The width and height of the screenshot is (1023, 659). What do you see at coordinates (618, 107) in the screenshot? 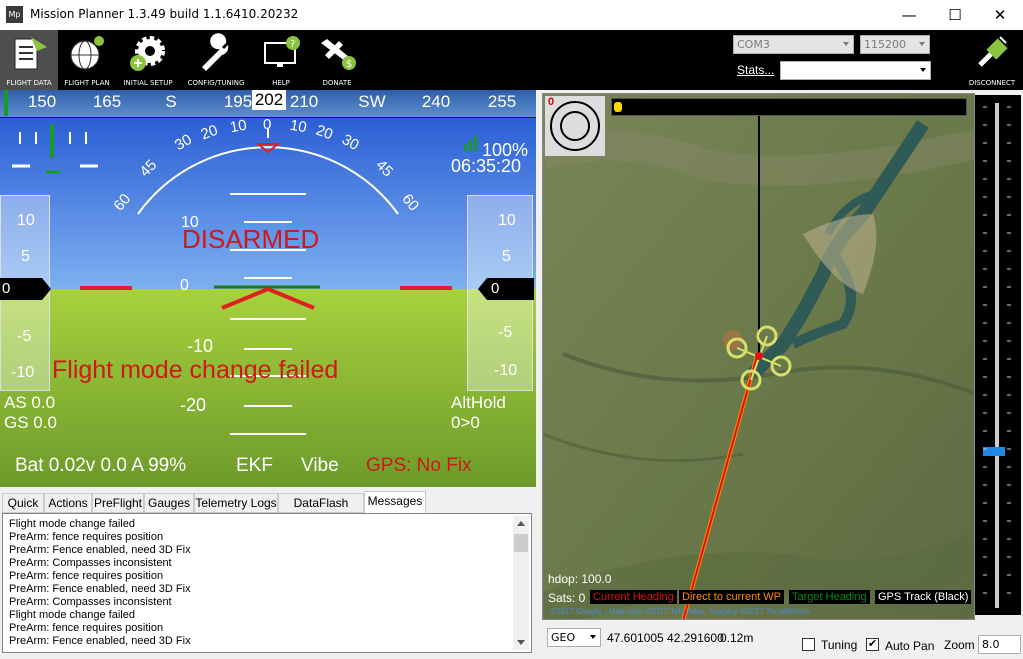
I see `progress-marker` at bounding box center [618, 107].